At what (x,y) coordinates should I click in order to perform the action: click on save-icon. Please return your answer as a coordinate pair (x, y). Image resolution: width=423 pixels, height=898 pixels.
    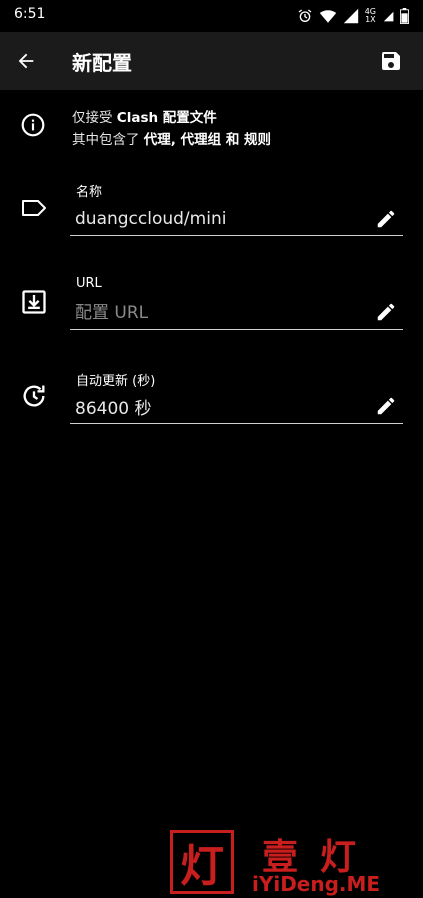
    Looking at the image, I should click on (391, 61).